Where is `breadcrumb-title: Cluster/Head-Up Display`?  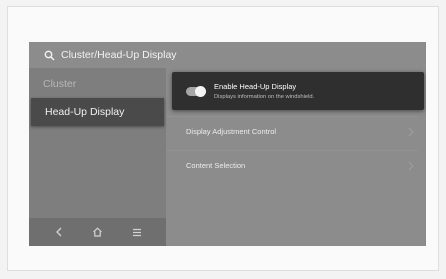
breadcrumb-title: Cluster/Head-Up Display is located at coordinates (119, 55).